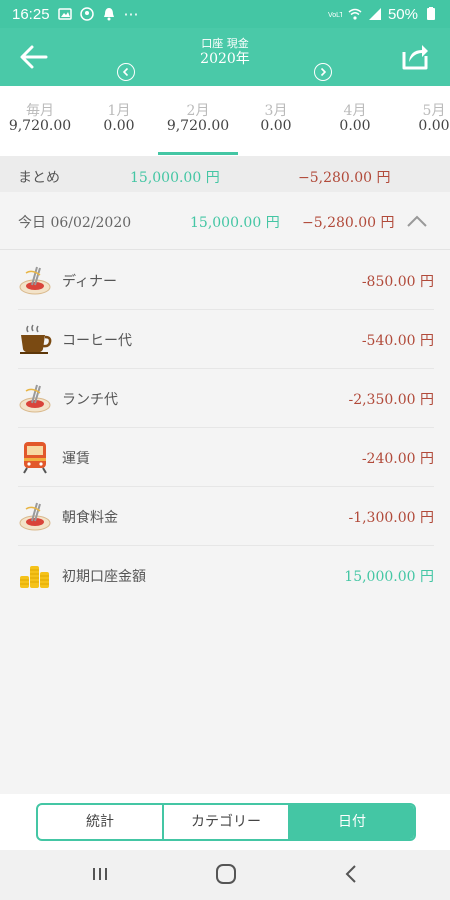 This screenshot has height=900, width=450. I want to click on volte-icon: VoLTE, so click(335, 15).